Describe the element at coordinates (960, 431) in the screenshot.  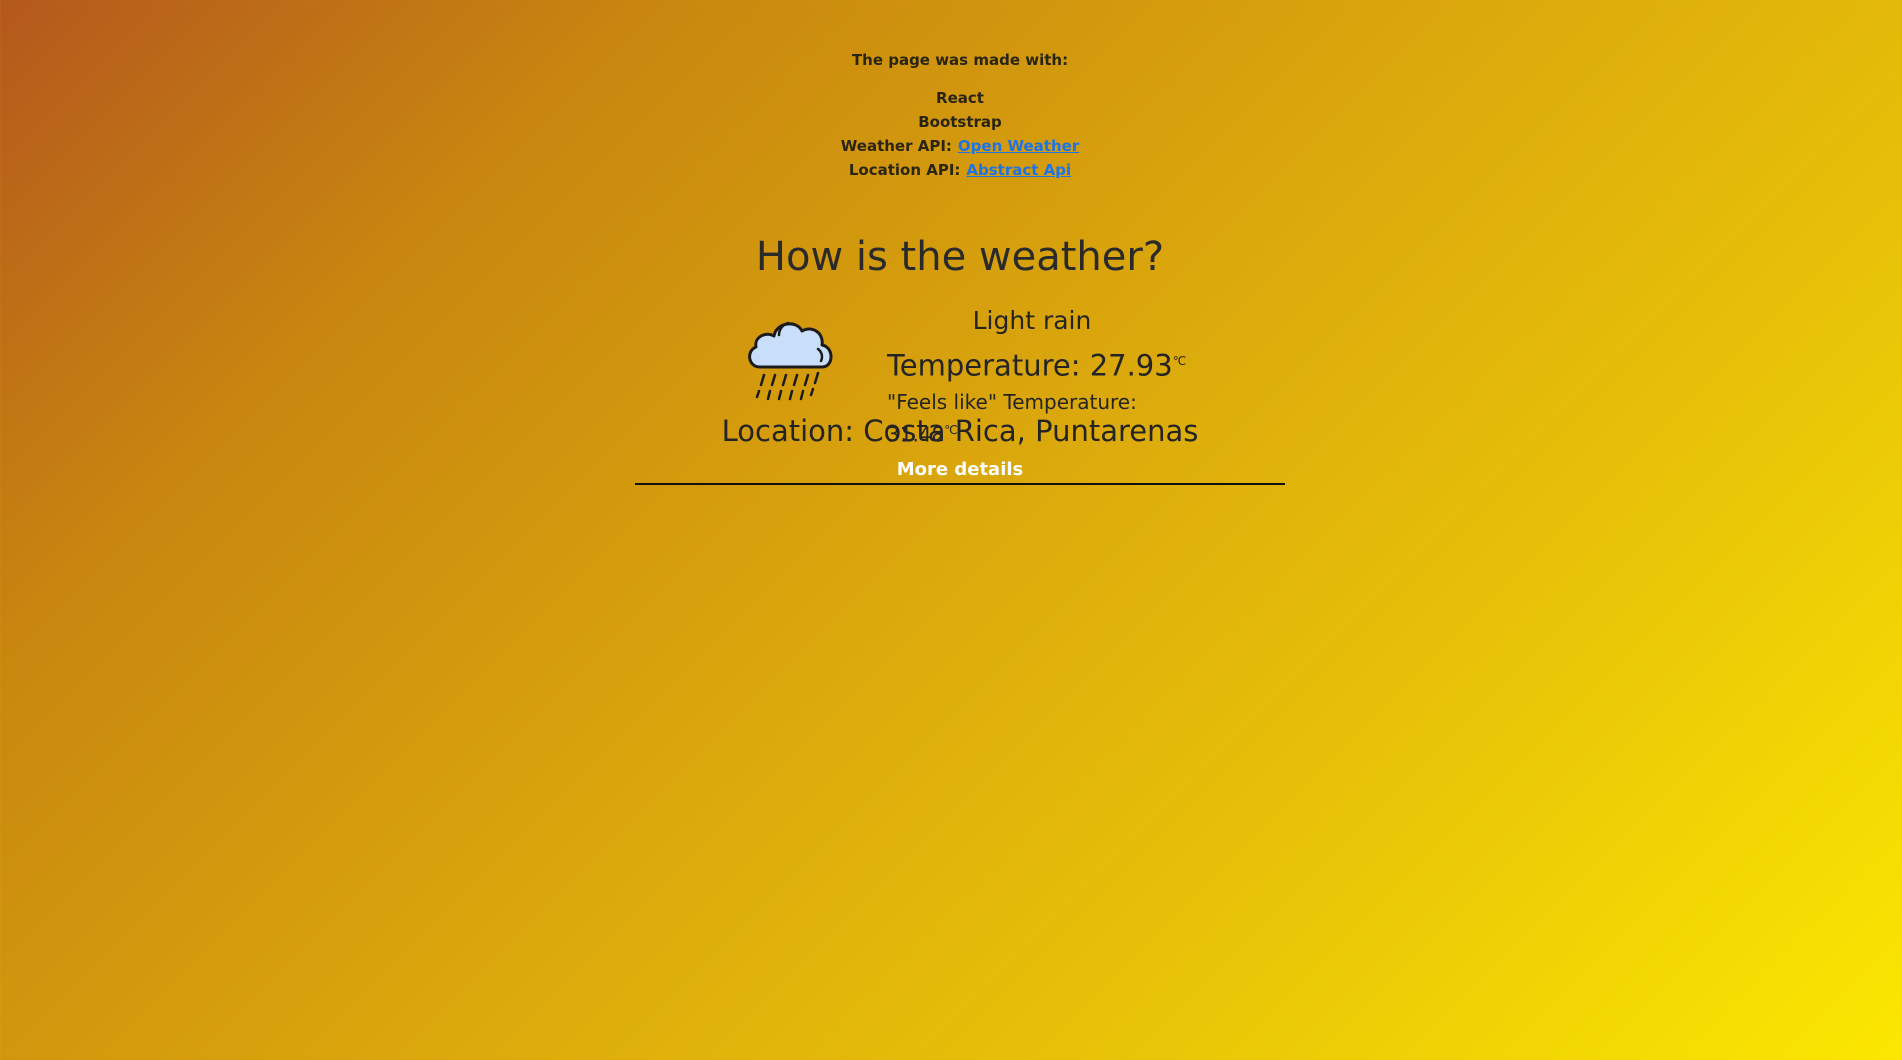
I see `location-text: Location: Costa Rica, Puntarenas` at that location.